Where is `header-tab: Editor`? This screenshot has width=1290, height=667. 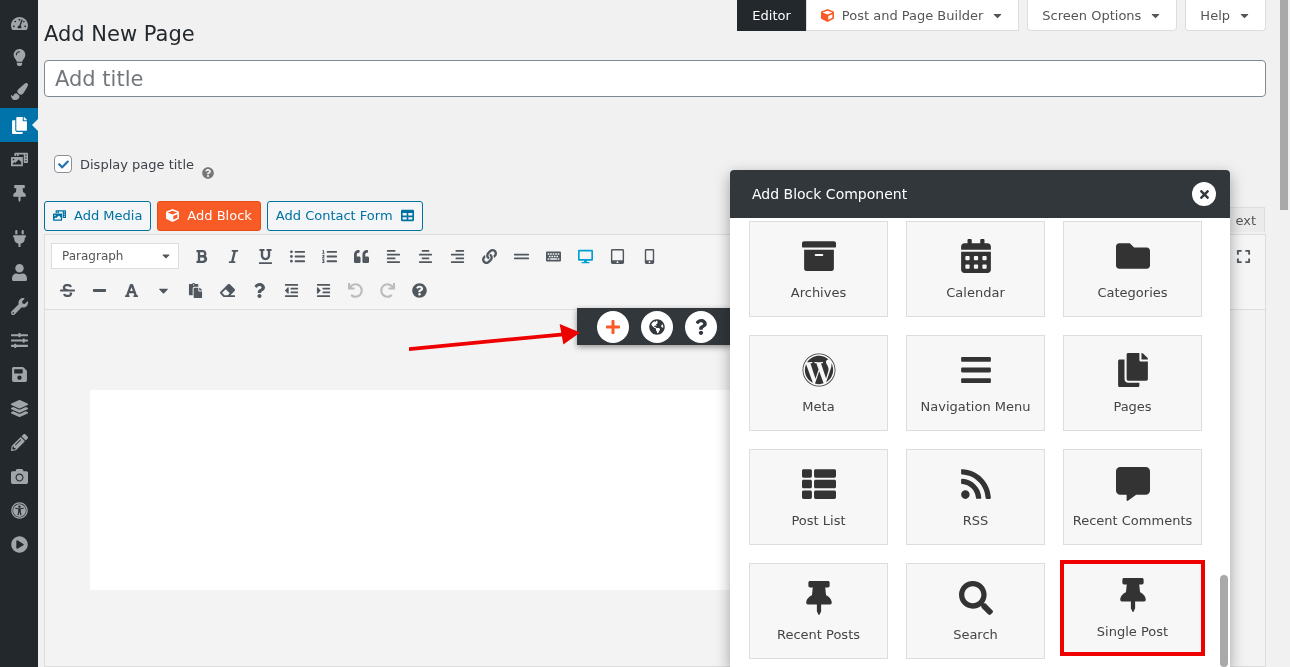 header-tab: Editor is located at coordinates (771, 15).